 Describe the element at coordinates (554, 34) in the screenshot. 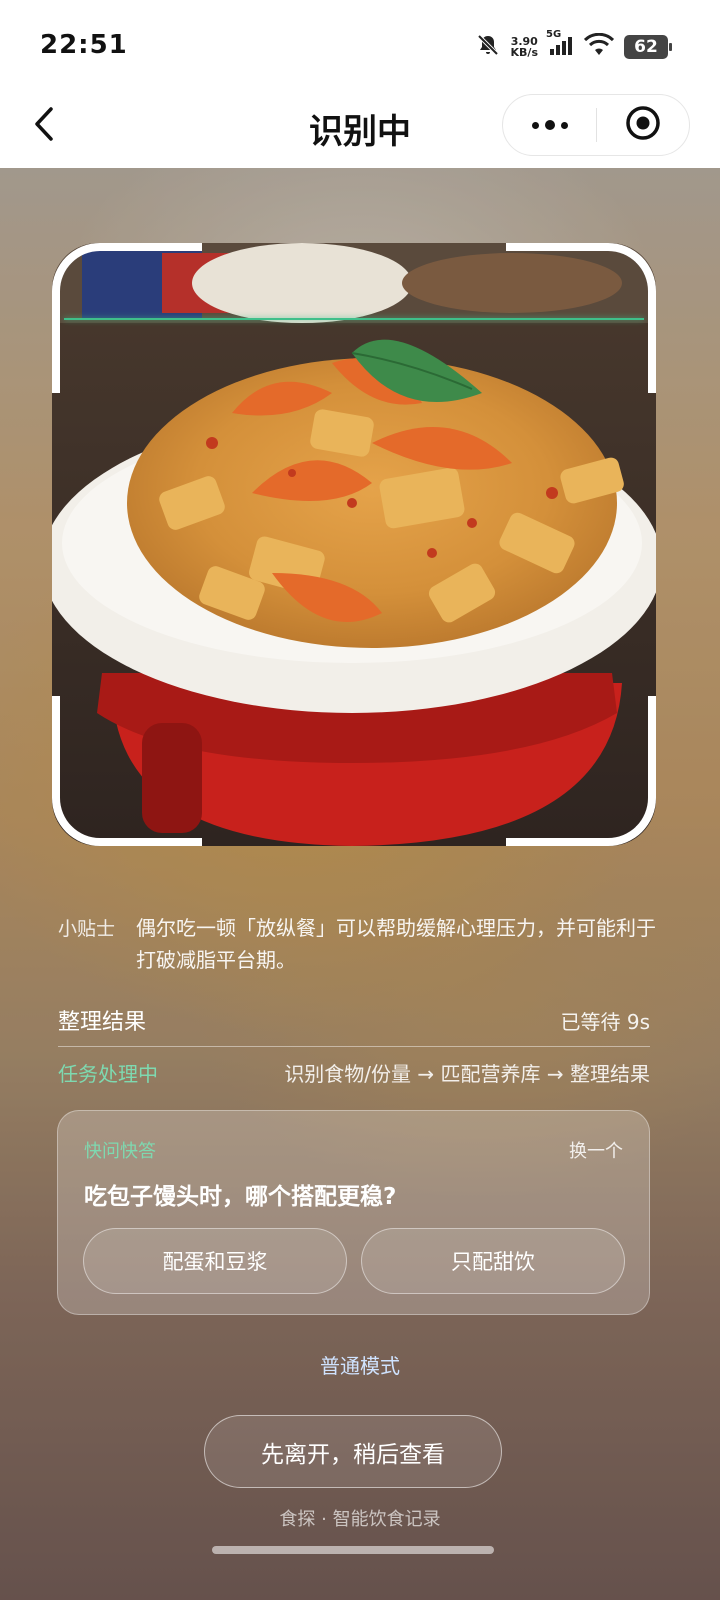

I see `network-label: 5G` at that location.